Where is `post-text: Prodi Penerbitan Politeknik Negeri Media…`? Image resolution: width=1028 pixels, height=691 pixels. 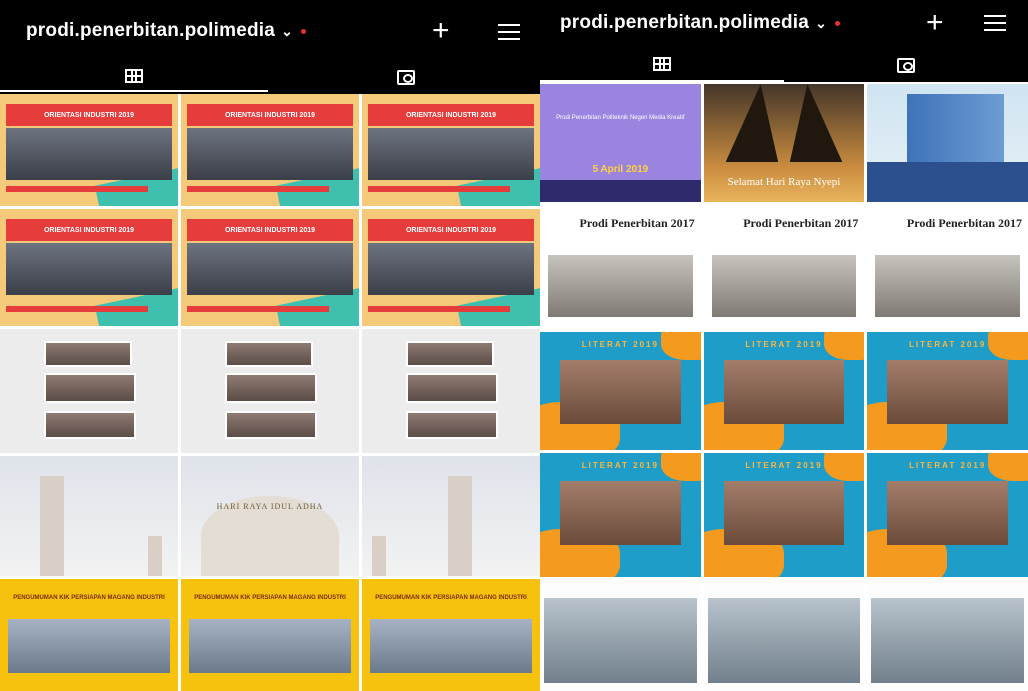 post-text: Prodi Penerbitan Politeknik Negeri Media… is located at coordinates (620, 118).